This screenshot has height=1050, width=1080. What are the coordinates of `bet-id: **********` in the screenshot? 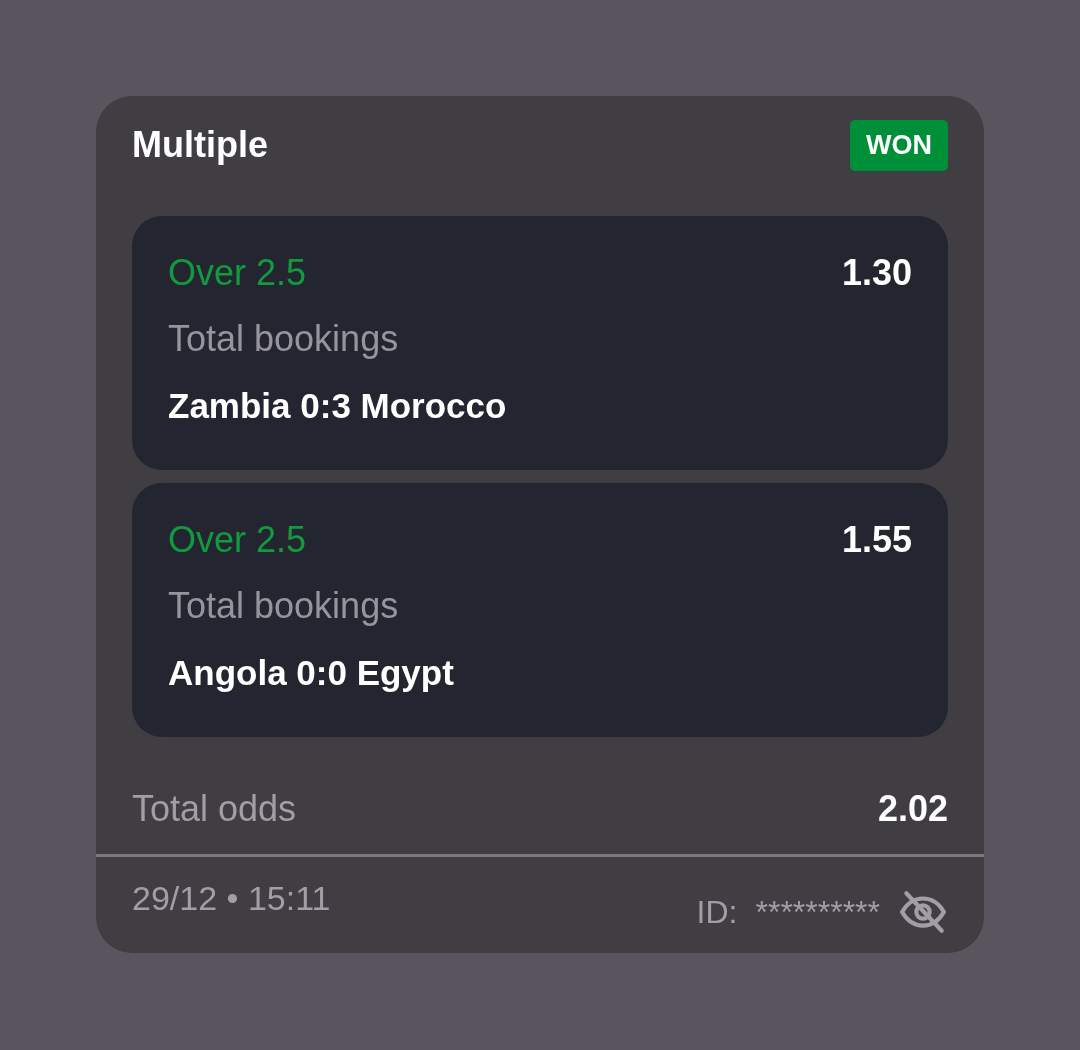 It's located at (817, 912).